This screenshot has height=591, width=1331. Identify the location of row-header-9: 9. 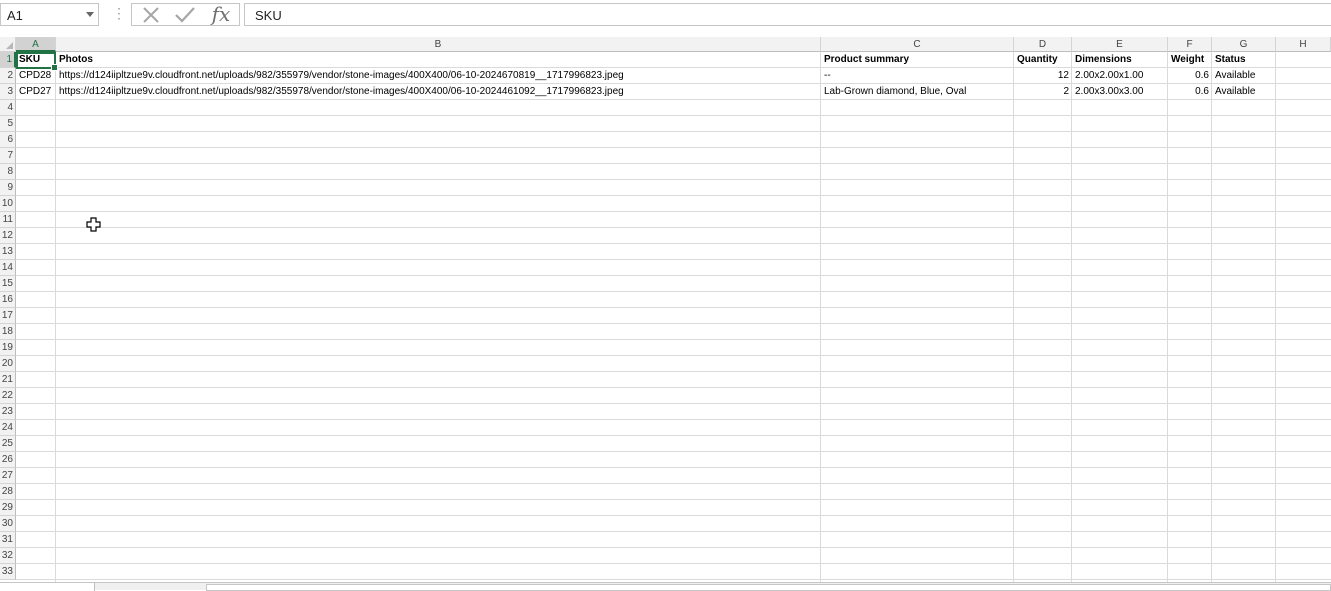
(8, 188).